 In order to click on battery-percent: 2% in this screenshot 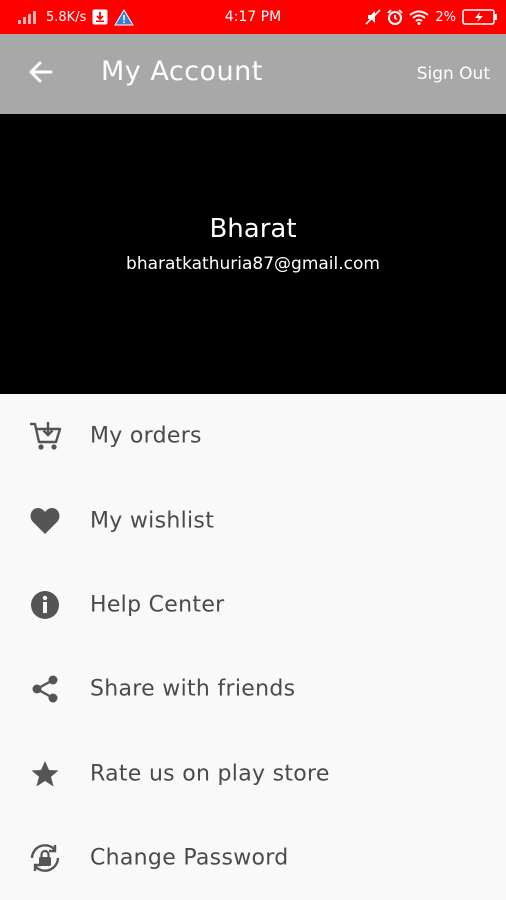, I will do `click(445, 17)`.